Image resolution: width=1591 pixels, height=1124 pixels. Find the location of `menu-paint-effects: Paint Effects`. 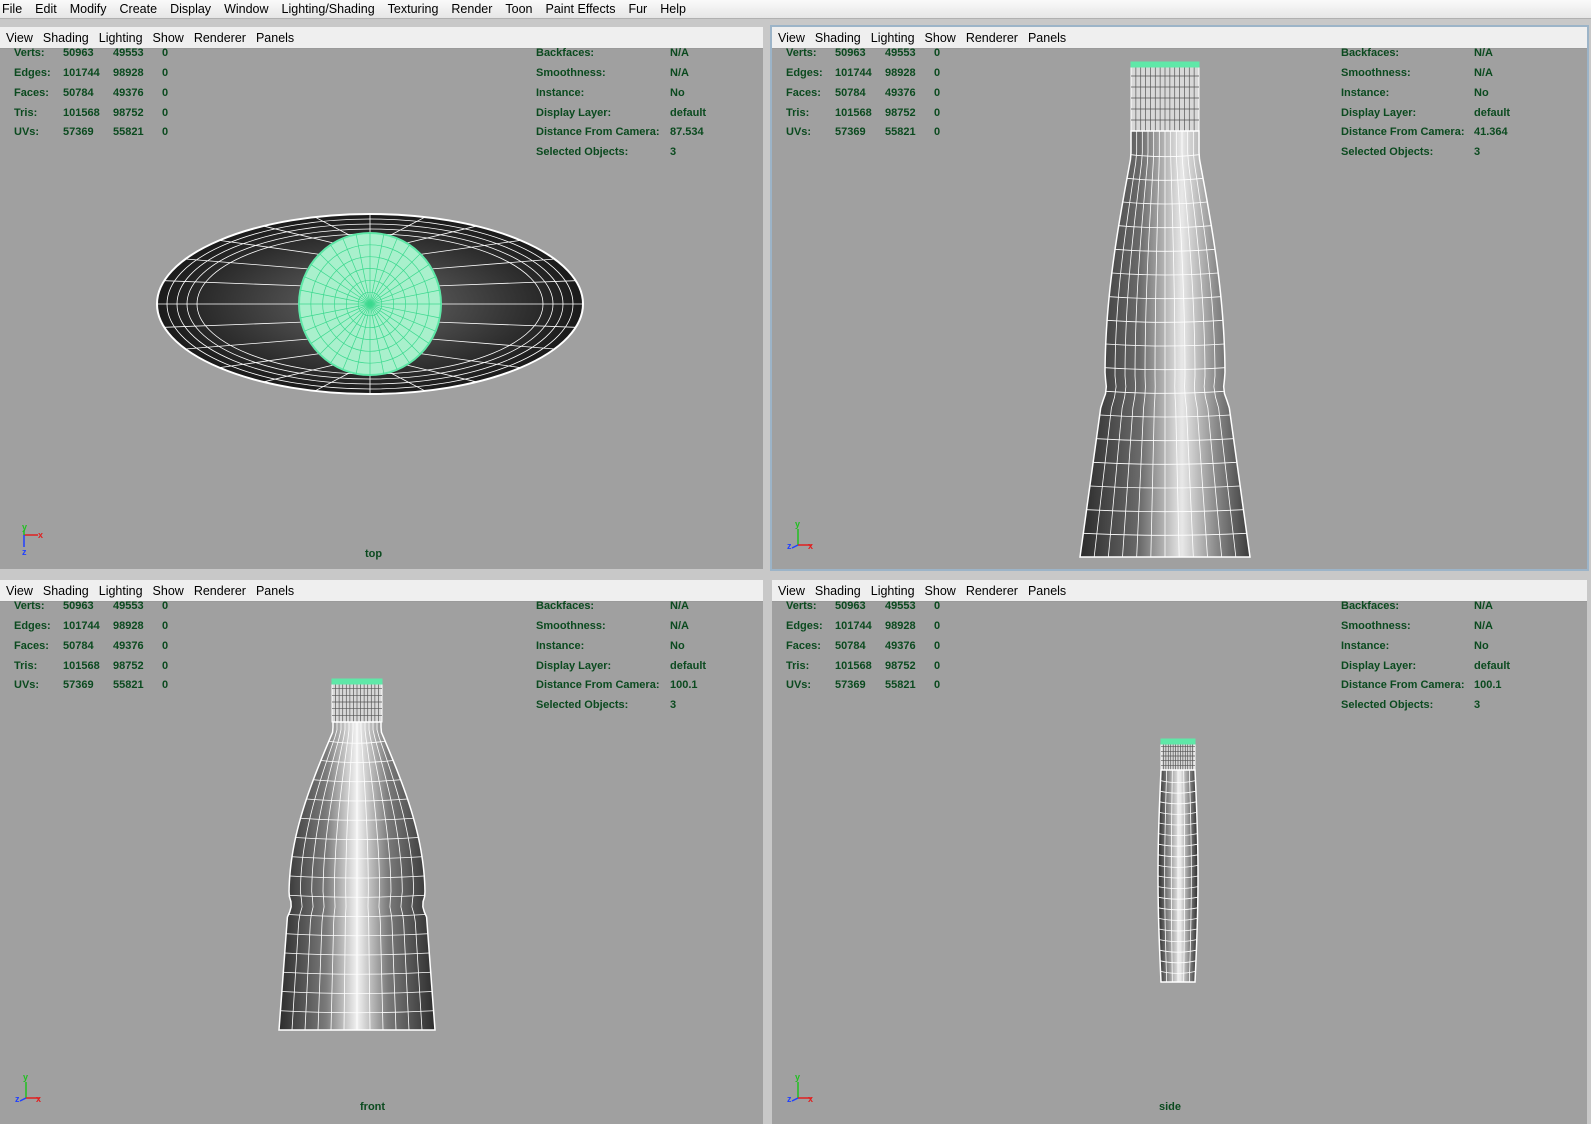

menu-paint-effects: Paint Effects is located at coordinates (581, 9).